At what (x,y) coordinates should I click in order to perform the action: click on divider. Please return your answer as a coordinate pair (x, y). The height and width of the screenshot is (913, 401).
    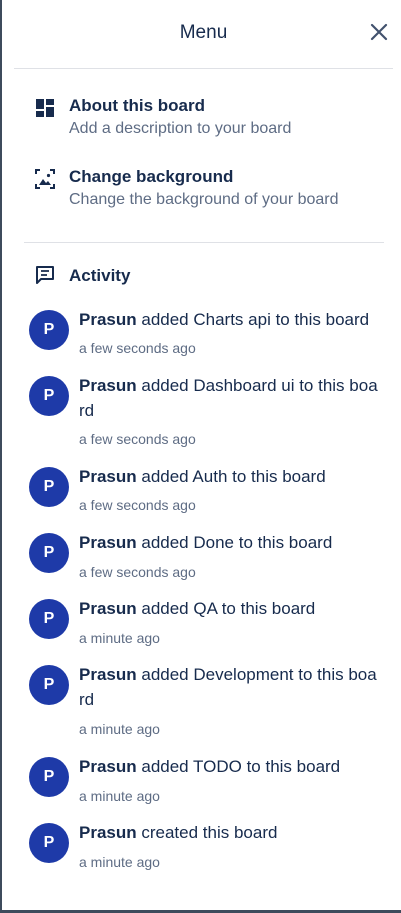
    Looking at the image, I should click on (204, 242).